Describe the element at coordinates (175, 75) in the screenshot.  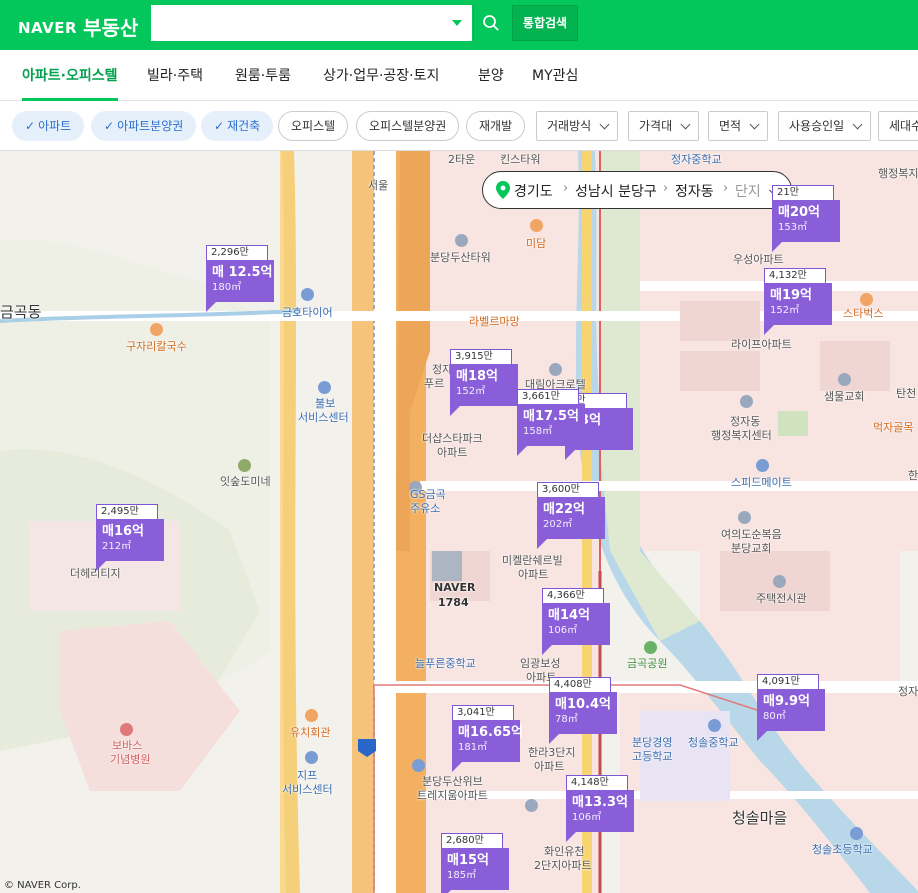
I see `tab-villa-house: 빌라·주택` at that location.